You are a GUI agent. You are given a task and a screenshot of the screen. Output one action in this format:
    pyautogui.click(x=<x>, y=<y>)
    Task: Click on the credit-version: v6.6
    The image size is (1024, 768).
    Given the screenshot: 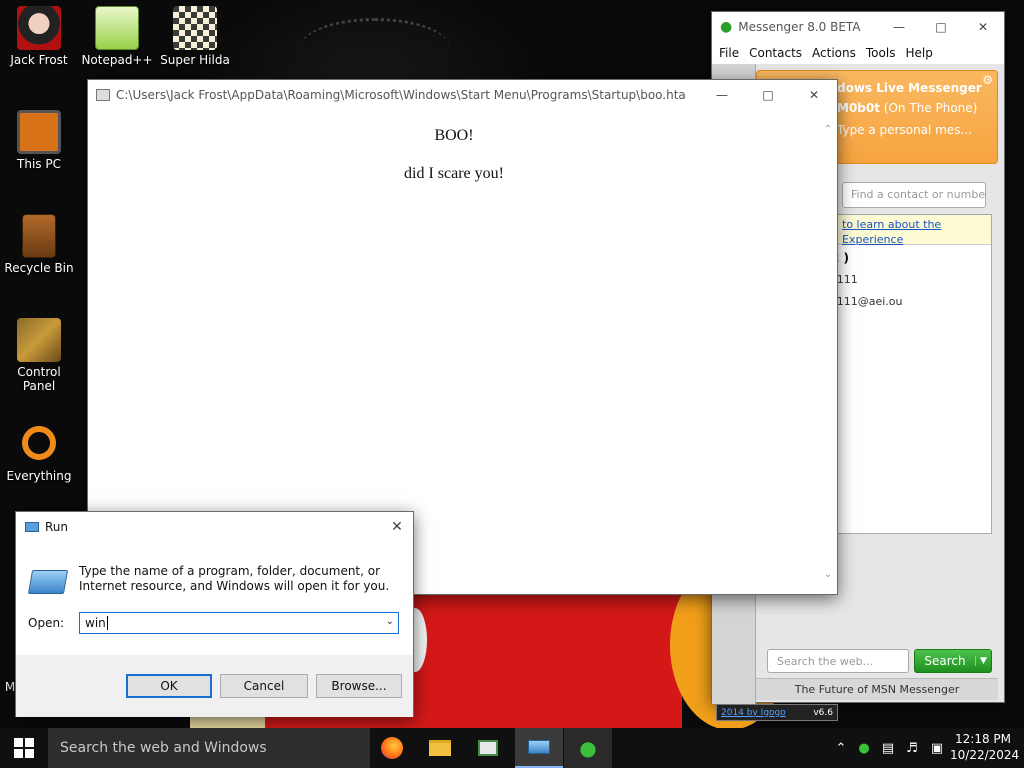 What is the action you would take?
    pyautogui.click(x=823, y=712)
    